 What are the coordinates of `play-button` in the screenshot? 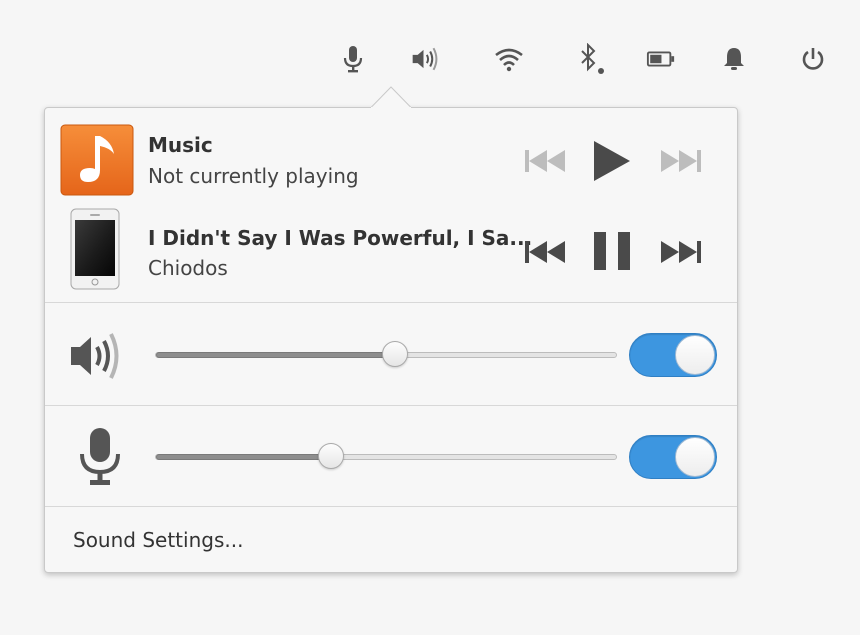 It's located at (612, 161).